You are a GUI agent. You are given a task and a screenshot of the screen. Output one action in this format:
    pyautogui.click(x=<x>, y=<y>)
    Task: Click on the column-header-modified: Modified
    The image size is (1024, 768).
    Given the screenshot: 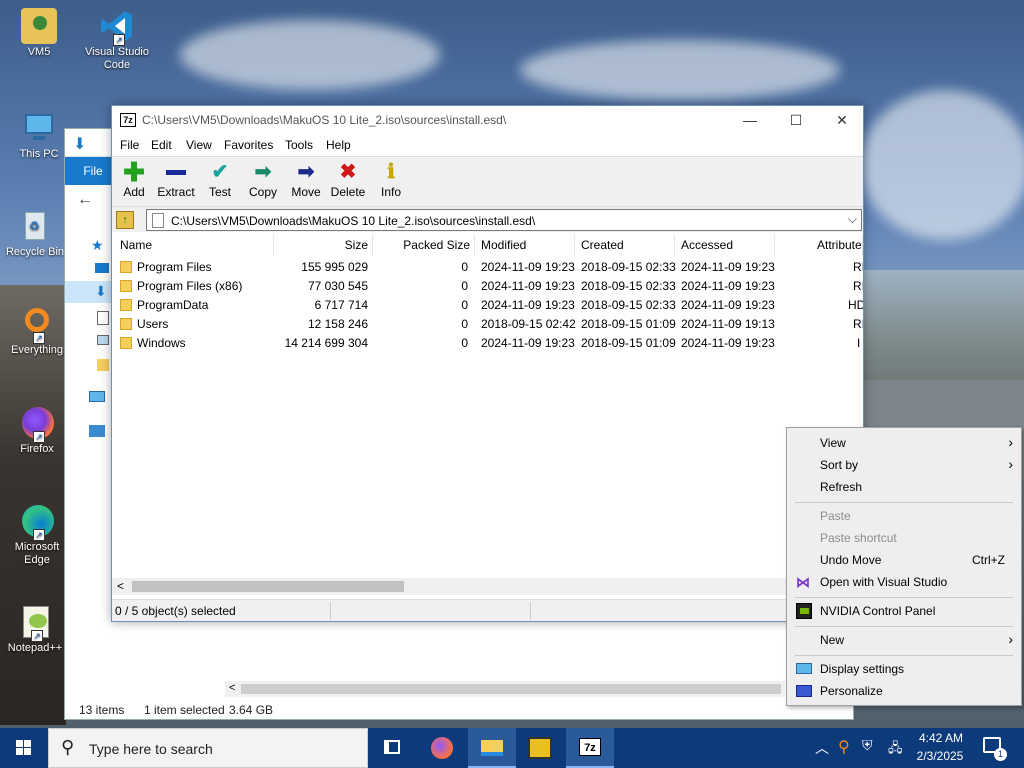 What is the action you would take?
    pyautogui.click(x=525, y=245)
    